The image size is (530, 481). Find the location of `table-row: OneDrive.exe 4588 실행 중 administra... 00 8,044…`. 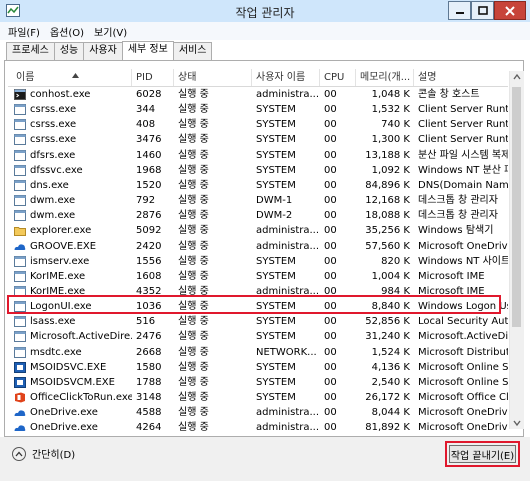

table-row: OneDrive.exe 4588 실행 중 administra... 00 8,044… is located at coordinates (258, 412).